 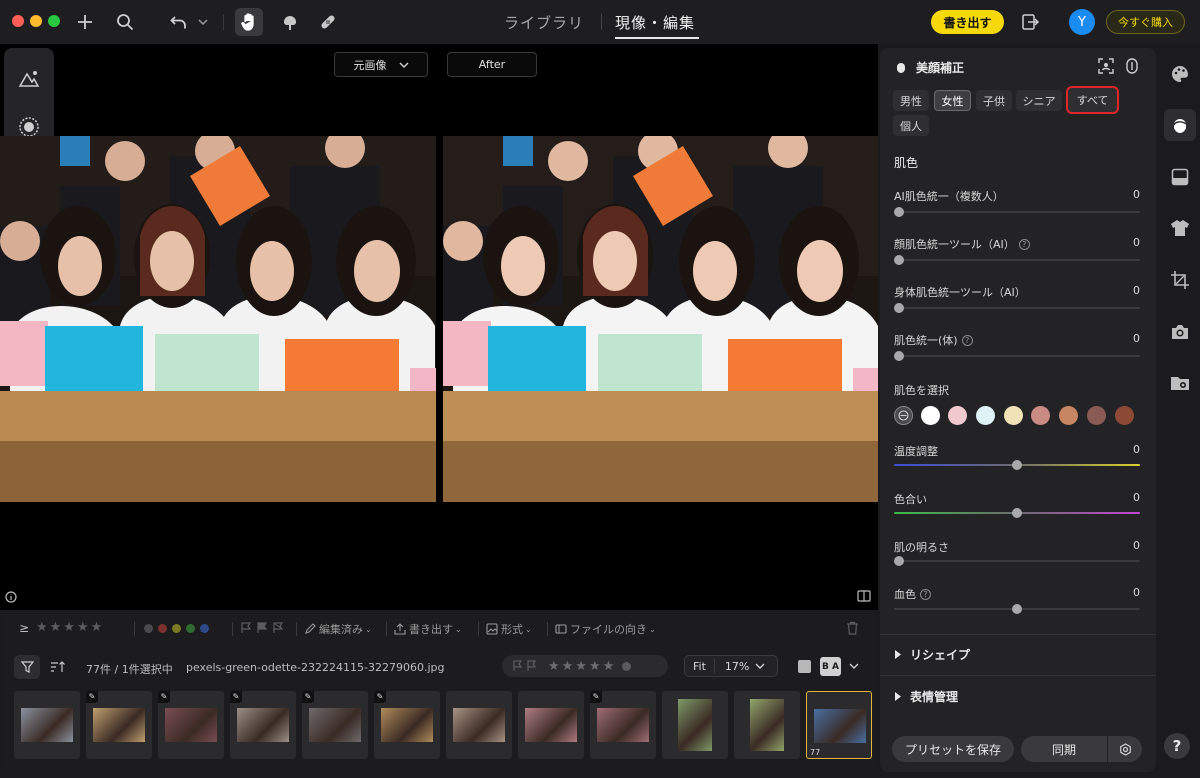 What do you see at coordinates (29, 79) in the screenshot?
I see `landscape-enhance-icon` at bounding box center [29, 79].